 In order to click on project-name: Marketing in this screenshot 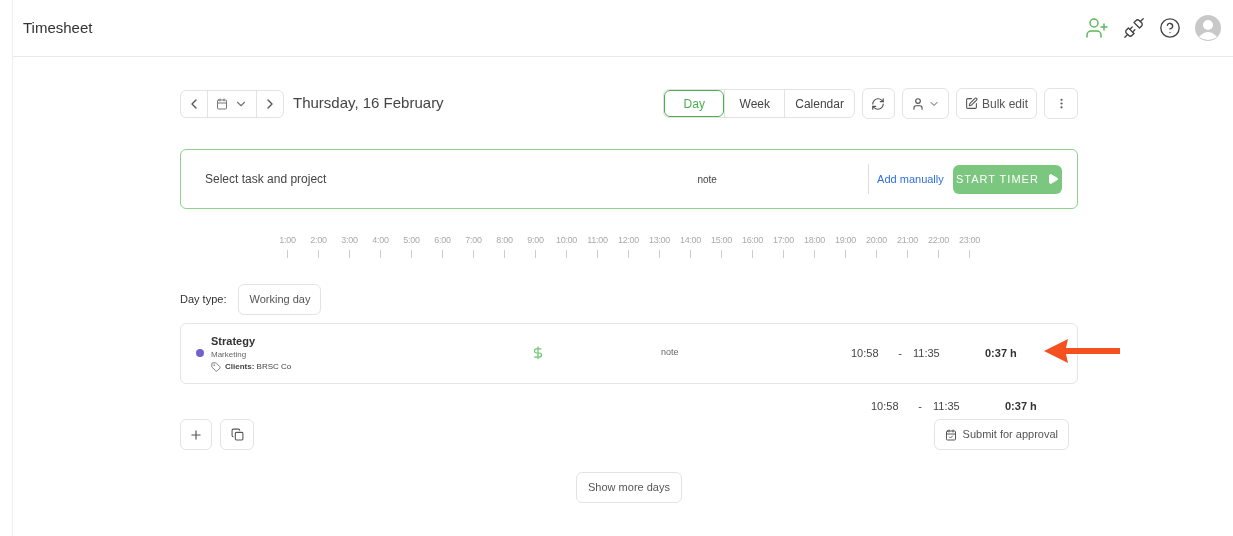, I will do `click(229, 355)`.